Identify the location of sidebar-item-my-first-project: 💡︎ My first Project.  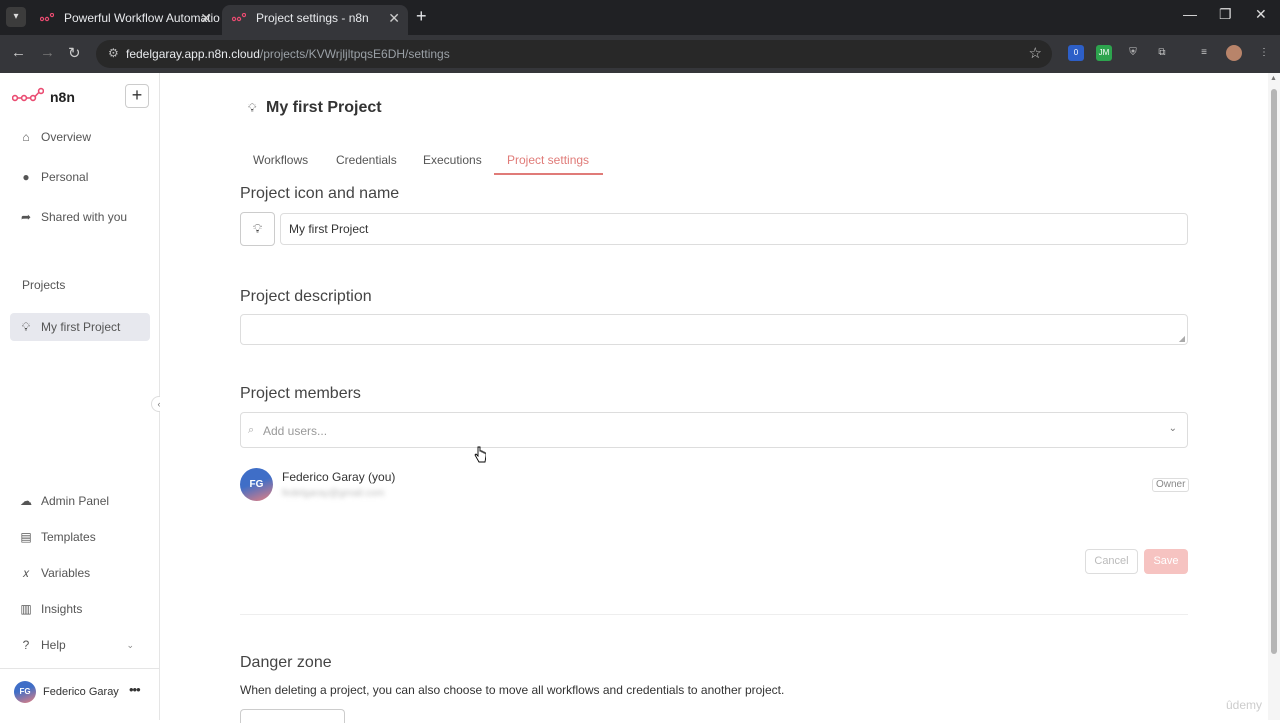
(80, 327).